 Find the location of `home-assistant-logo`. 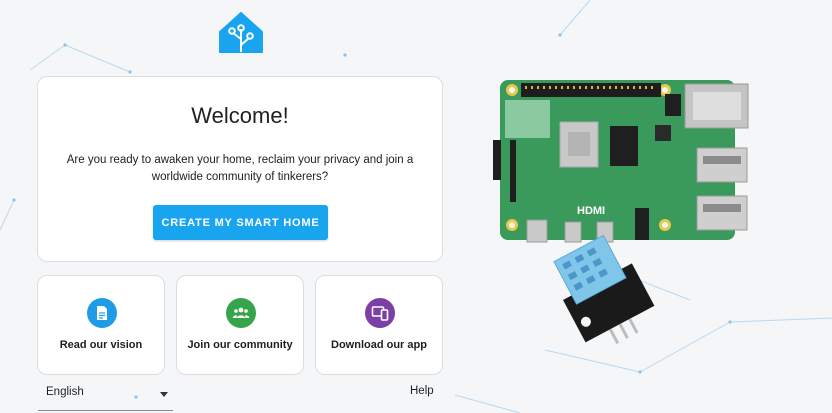

home-assistant-logo is located at coordinates (241, 32).